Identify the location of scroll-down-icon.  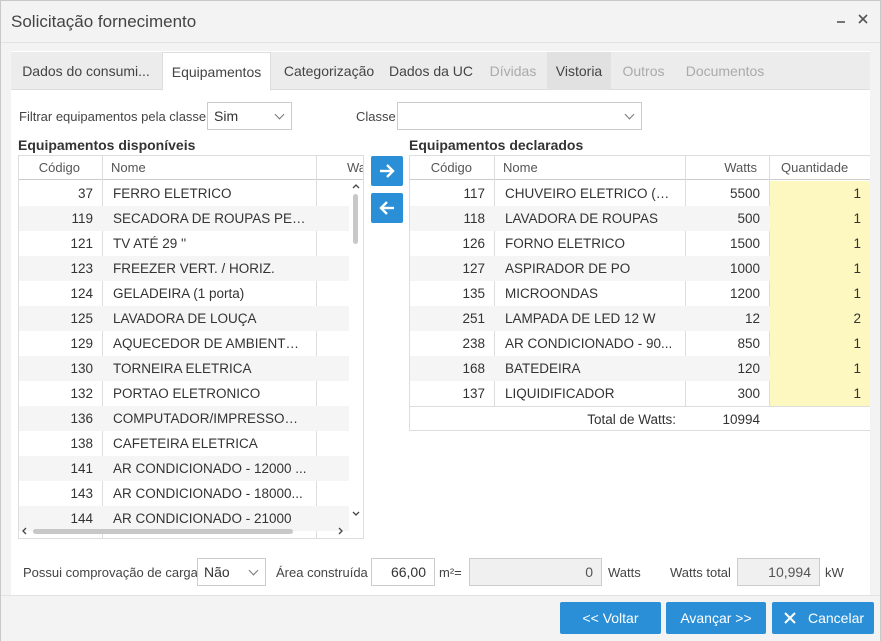
(356, 514).